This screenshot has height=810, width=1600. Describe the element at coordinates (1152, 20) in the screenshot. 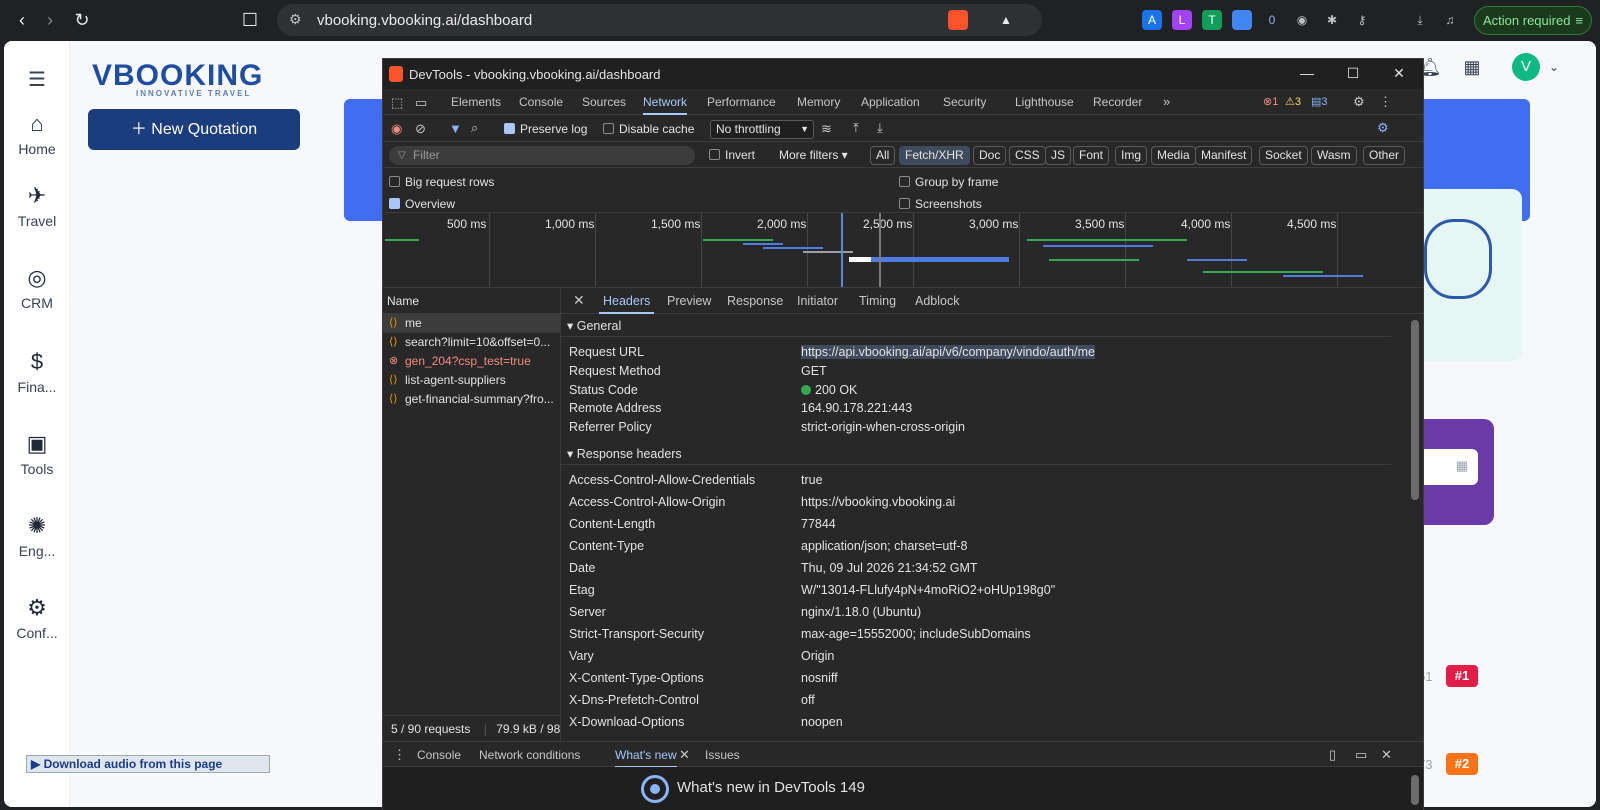

I see `translate-icon: A` at that location.